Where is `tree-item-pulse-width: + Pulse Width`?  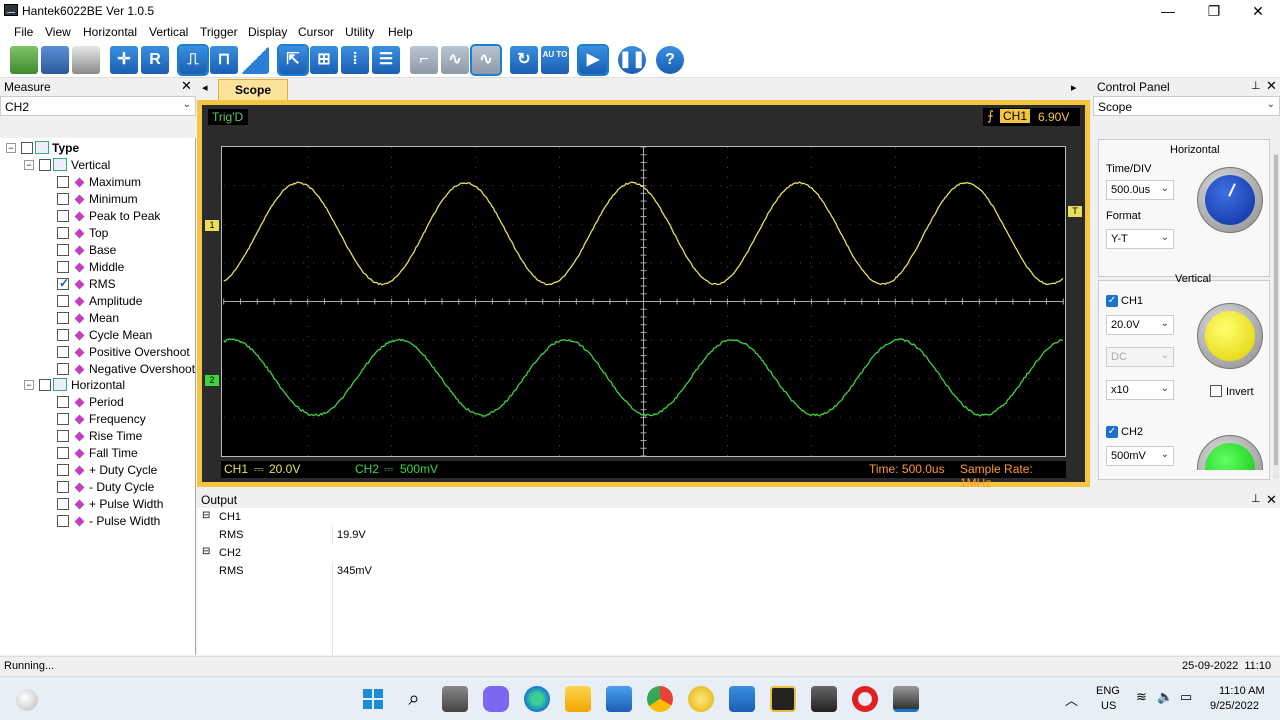 tree-item-pulse-width: + Pulse Width is located at coordinates (98, 504).